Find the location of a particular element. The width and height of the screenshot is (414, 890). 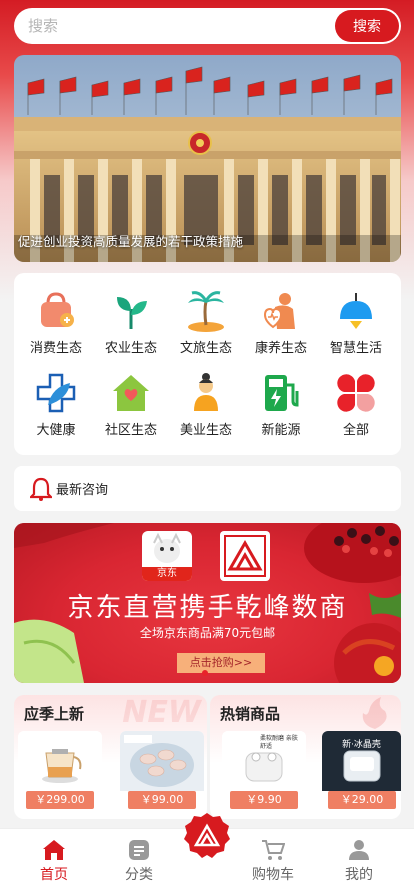

promo-subtitle: 全场京东商品满70元包邮 is located at coordinates (207, 633).